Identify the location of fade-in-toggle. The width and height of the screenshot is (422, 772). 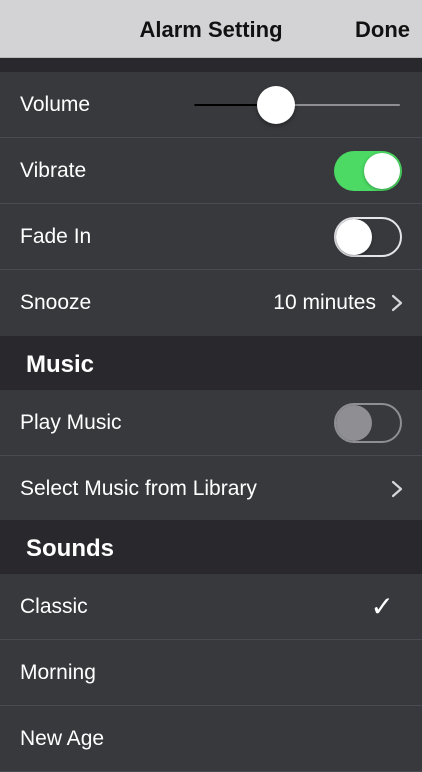
(368, 237).